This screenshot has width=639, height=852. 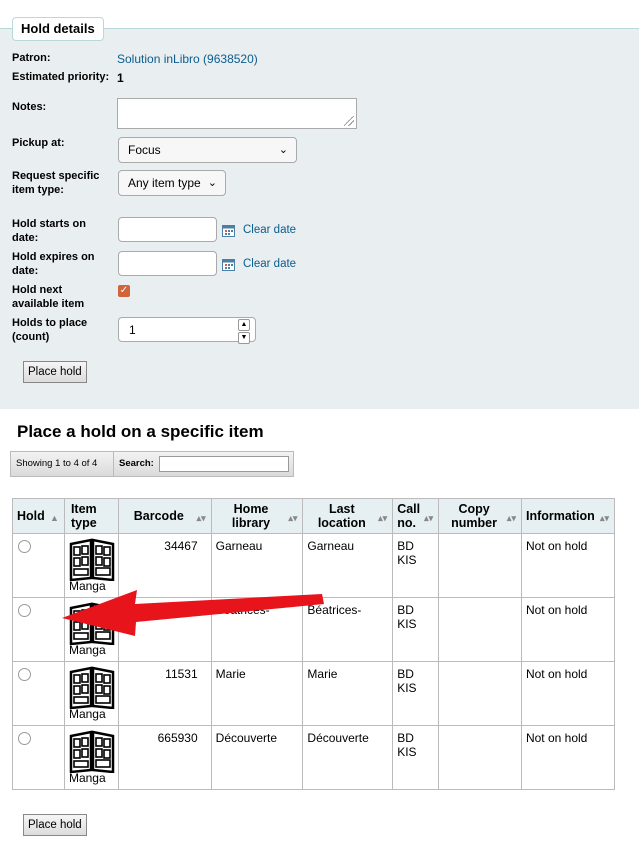 I want to click on col-item-type: Item type, so click(x=91, y=516).